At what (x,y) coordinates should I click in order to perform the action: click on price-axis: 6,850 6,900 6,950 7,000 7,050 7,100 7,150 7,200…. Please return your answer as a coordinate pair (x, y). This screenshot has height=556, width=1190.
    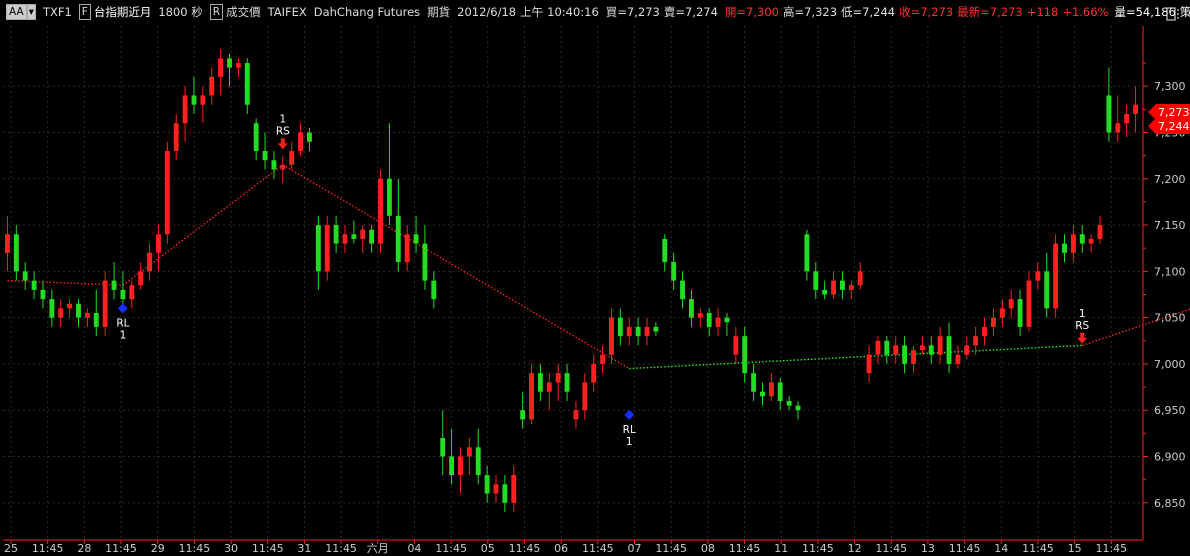
    Looking at the image, I should click on (1164, 283).